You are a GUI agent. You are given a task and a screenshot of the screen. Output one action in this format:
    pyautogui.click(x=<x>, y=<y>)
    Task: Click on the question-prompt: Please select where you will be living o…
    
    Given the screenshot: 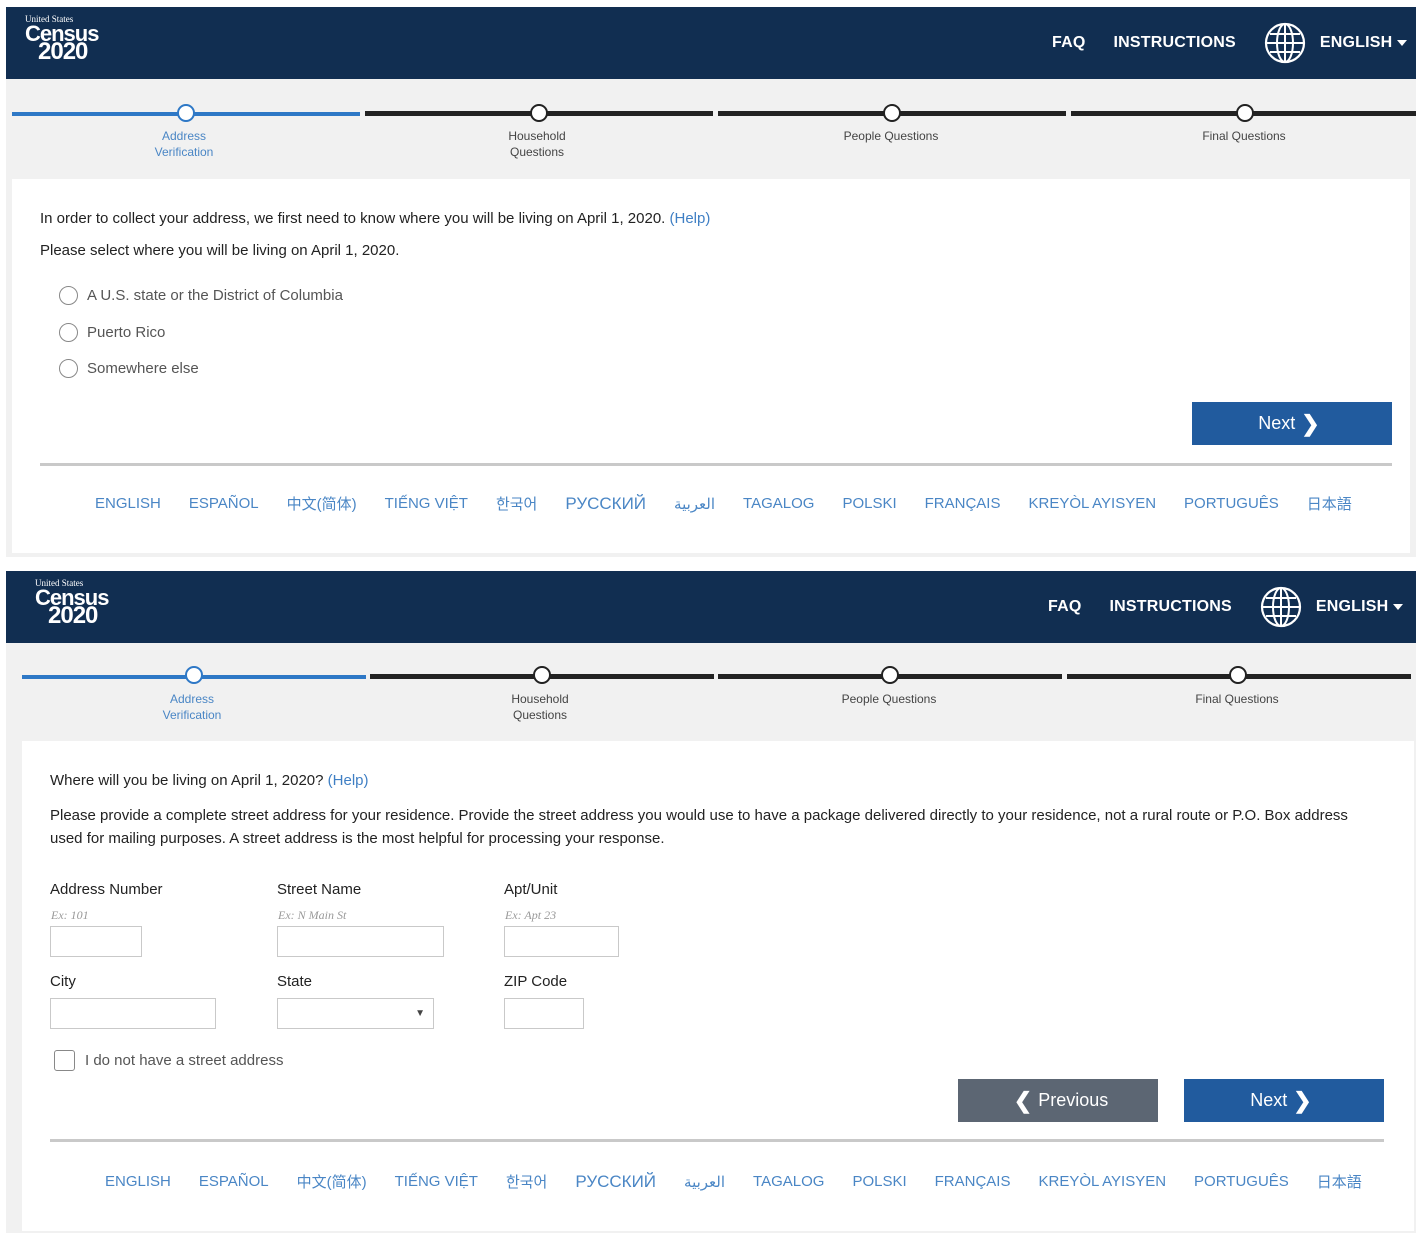 What is the action you would take?
    pyautogui.click(x=220, y=250)
    